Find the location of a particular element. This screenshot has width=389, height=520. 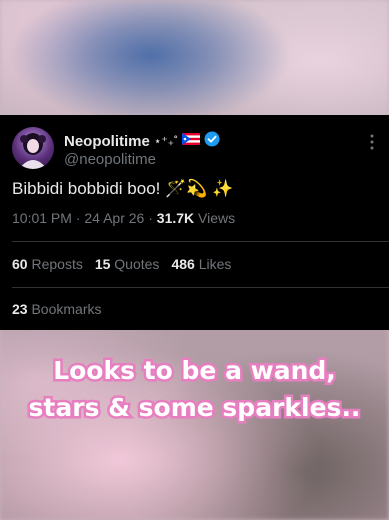

views-count: 31.7K is located at coordinates (175, 218).